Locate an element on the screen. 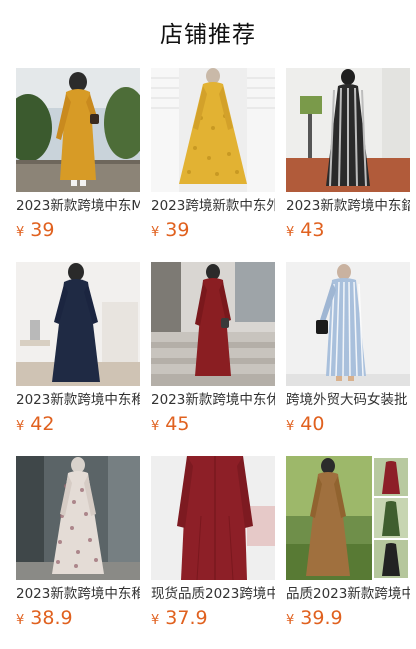 The image size is (416, 649). product-price: ¥37.9 is located at coordinates (213, 618).